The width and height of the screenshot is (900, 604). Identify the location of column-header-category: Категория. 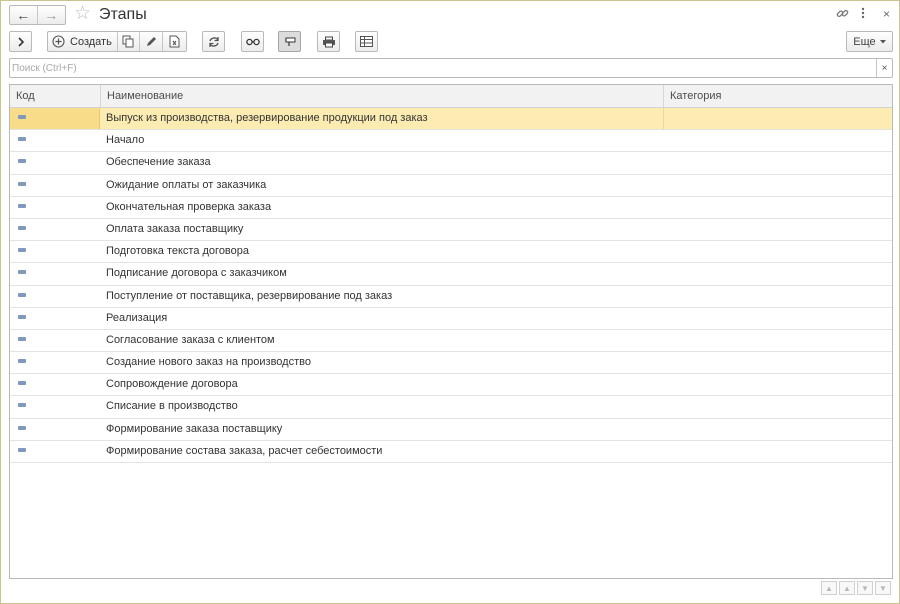
(777, 96).